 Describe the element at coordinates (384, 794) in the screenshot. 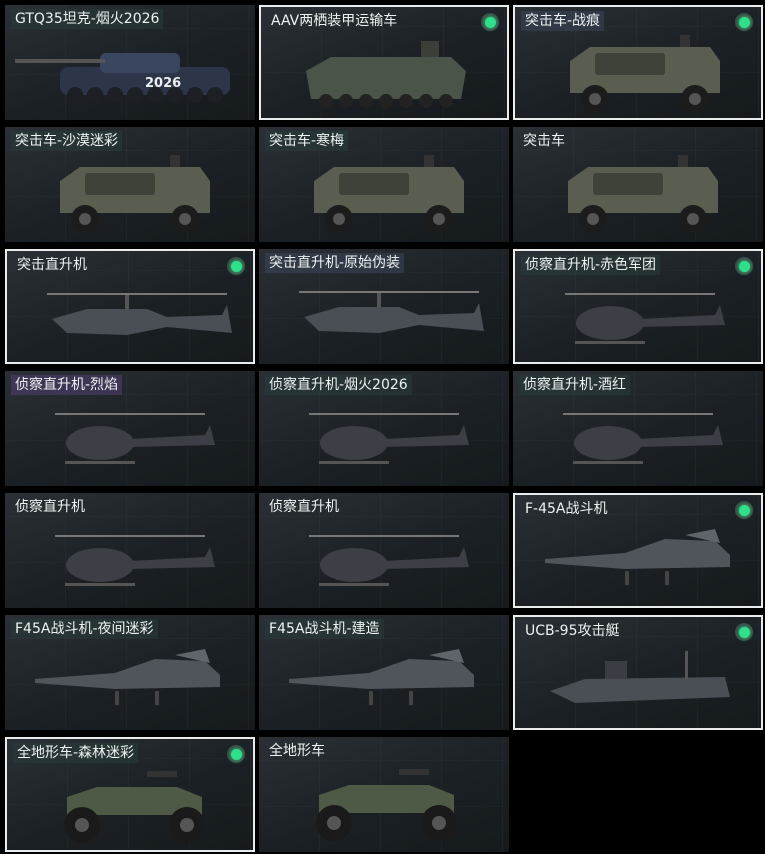

I see `vehicle-card: 全地形车` at that location.